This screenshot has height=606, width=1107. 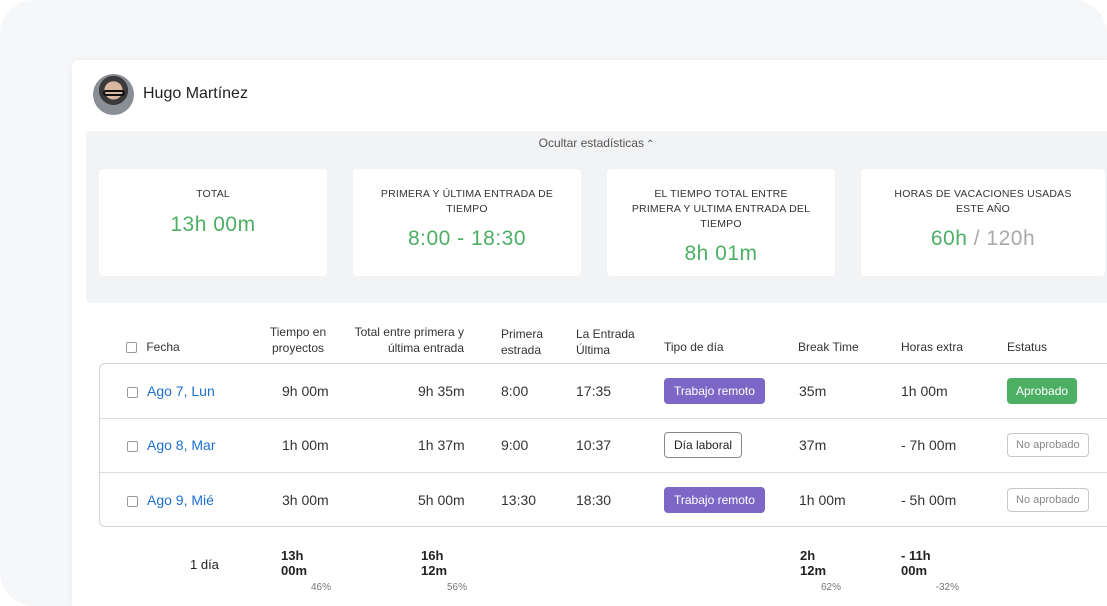 I want to click on row-primera: 9:00, so click(x=515, y=445).